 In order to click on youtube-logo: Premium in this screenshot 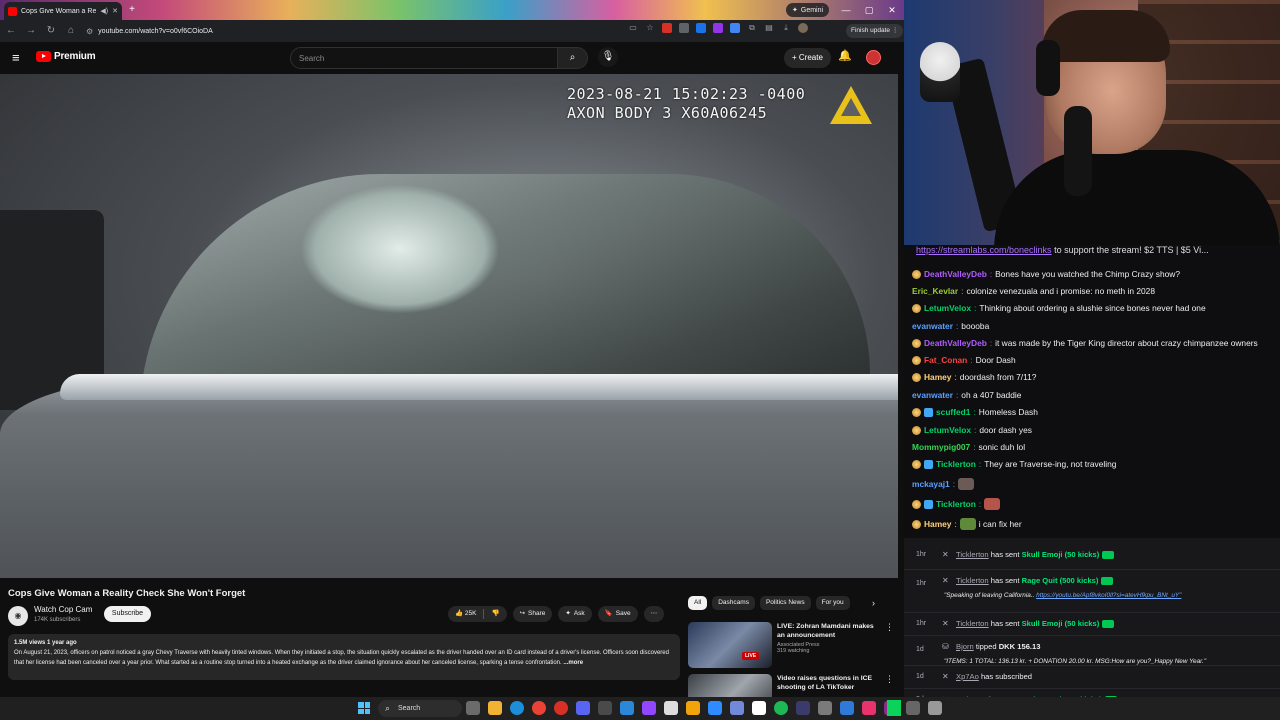, I will do `click(66, 56)`.